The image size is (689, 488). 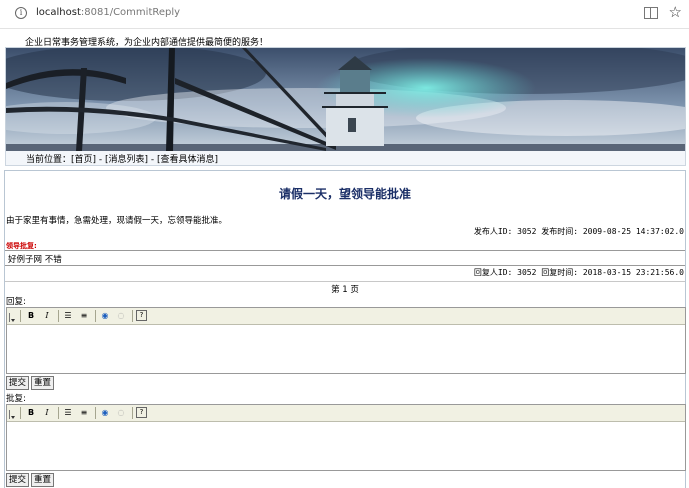 I want to click on reply-text: 好例子网 不错, so click(x=35, y=260).